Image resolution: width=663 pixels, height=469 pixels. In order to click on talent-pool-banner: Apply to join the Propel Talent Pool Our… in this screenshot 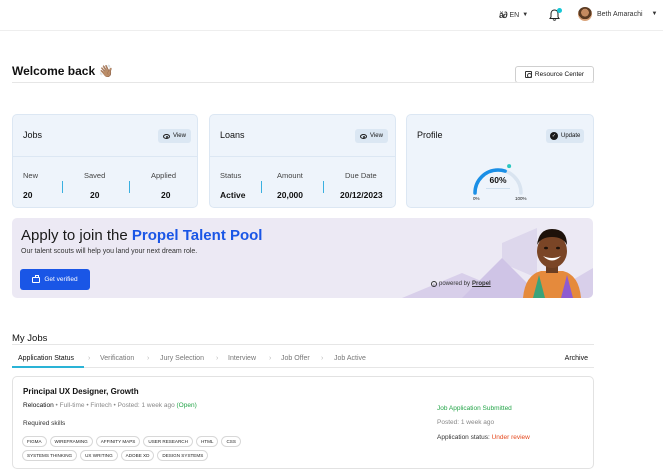, I will do `click(302, 258)`.